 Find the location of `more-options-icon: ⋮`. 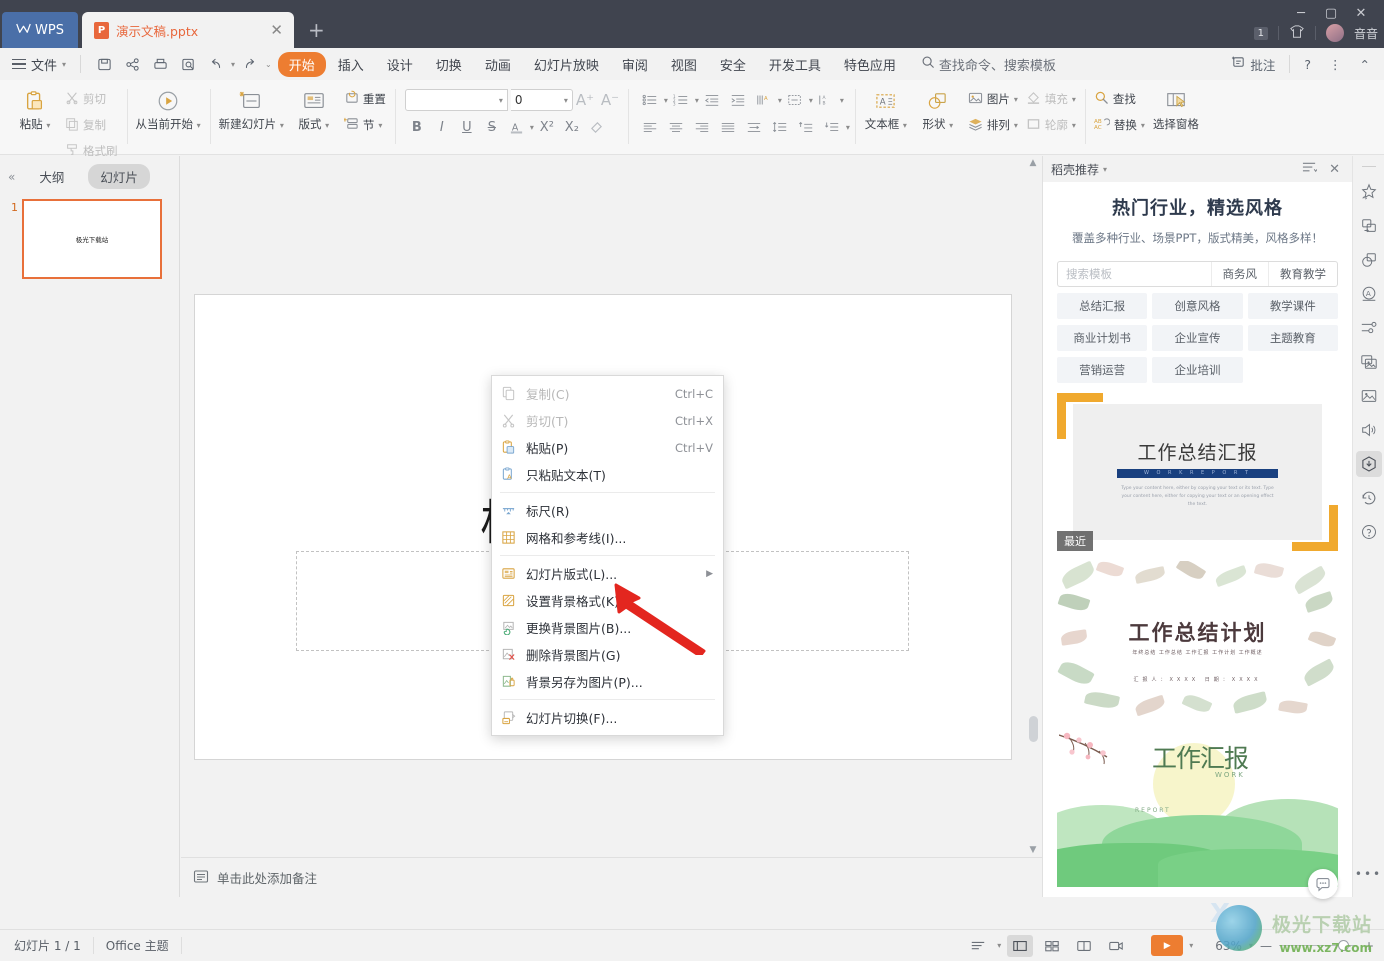

more-options-icon: ⋮ is located at coordinates (1335, 64).